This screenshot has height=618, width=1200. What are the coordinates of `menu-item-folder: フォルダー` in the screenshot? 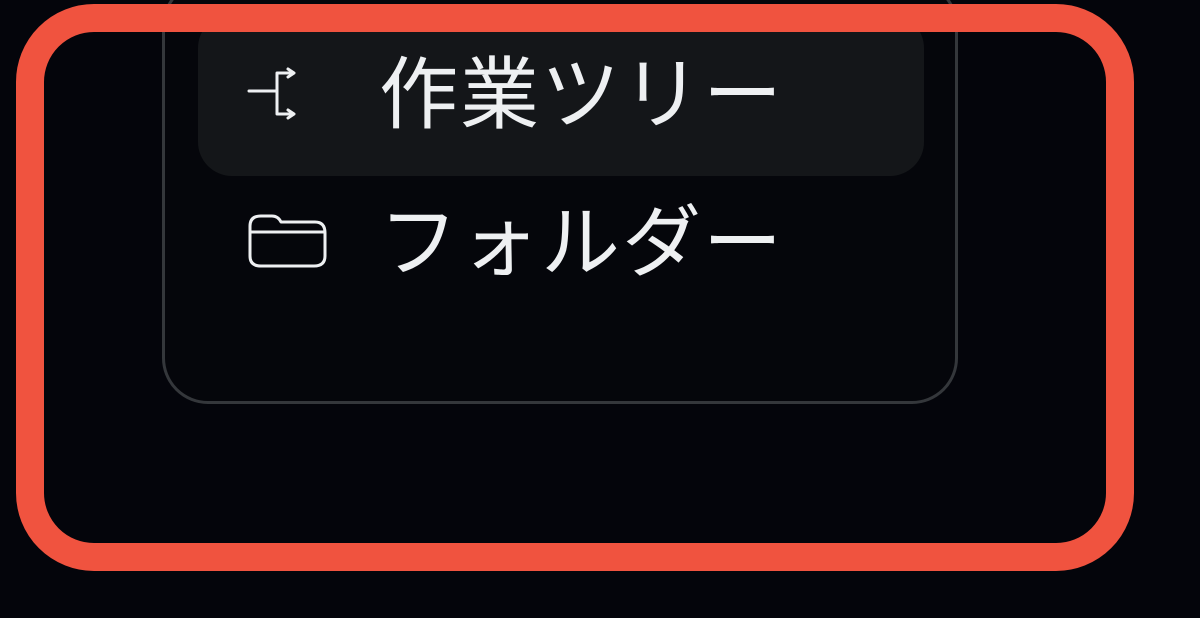 It's located at (561, 243).